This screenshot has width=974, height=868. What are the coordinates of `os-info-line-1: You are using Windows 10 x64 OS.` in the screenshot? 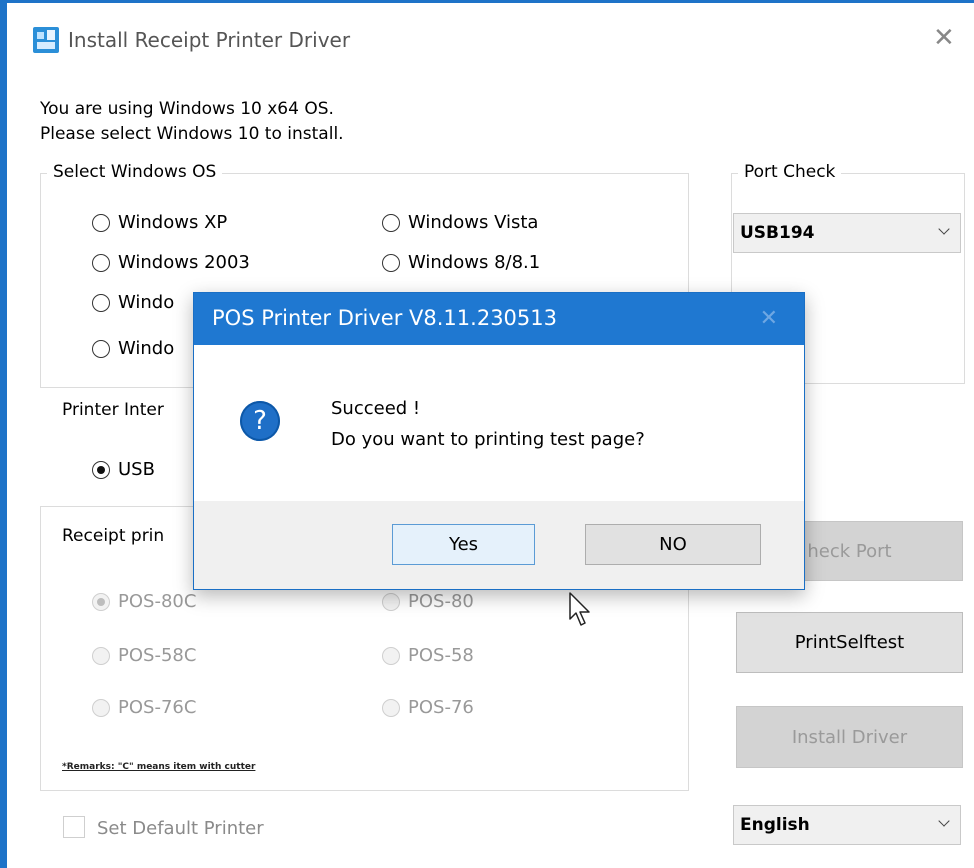 It's located at (187, 109).